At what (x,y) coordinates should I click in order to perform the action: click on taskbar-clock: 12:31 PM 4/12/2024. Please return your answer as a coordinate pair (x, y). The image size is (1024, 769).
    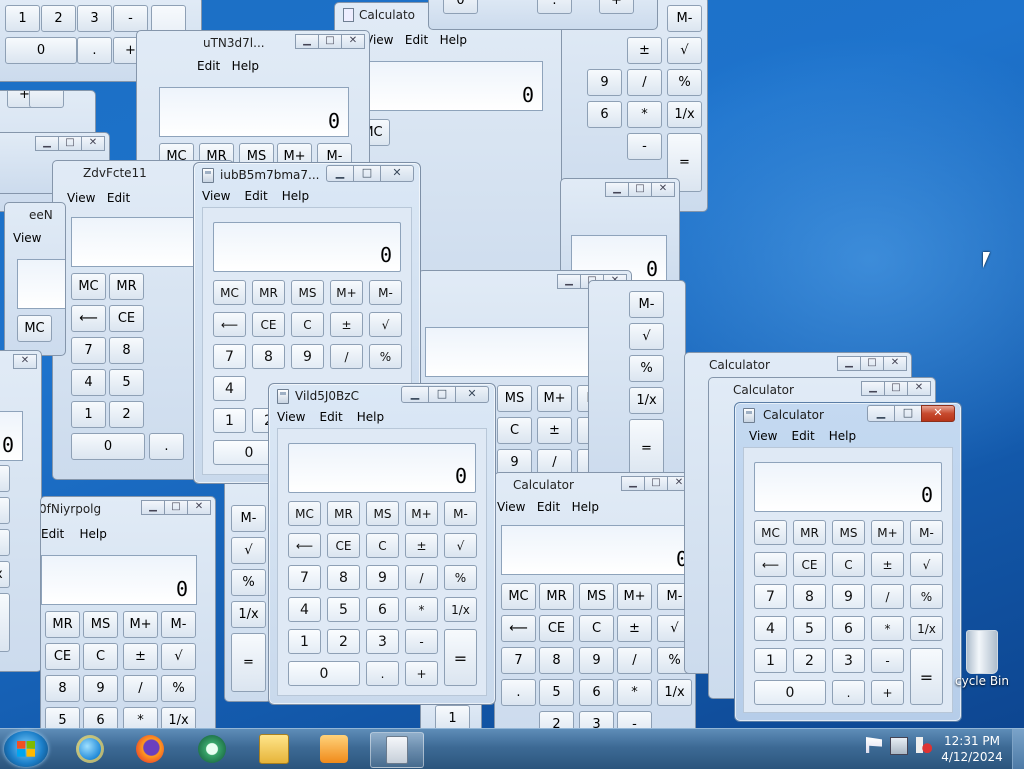
    Looking at the image, I should click on (972, 749).